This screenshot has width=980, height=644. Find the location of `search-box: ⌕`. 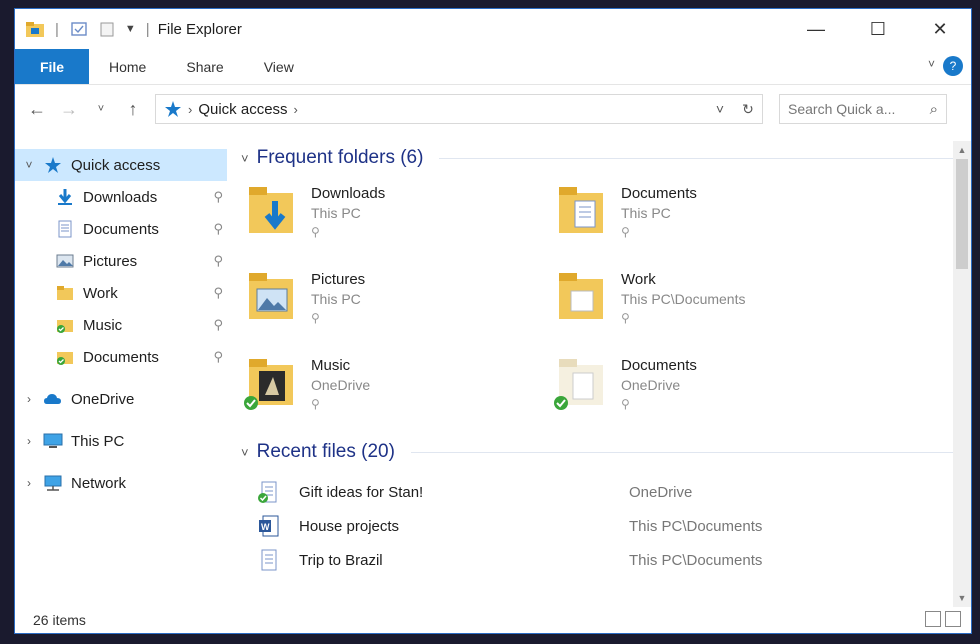

search-box: ⌕ is located at coordinates (863, 109).